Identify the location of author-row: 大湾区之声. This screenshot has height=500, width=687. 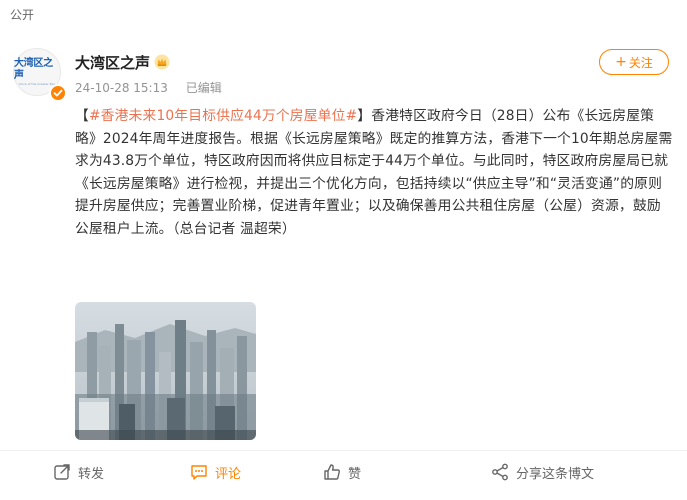
(122, 62).